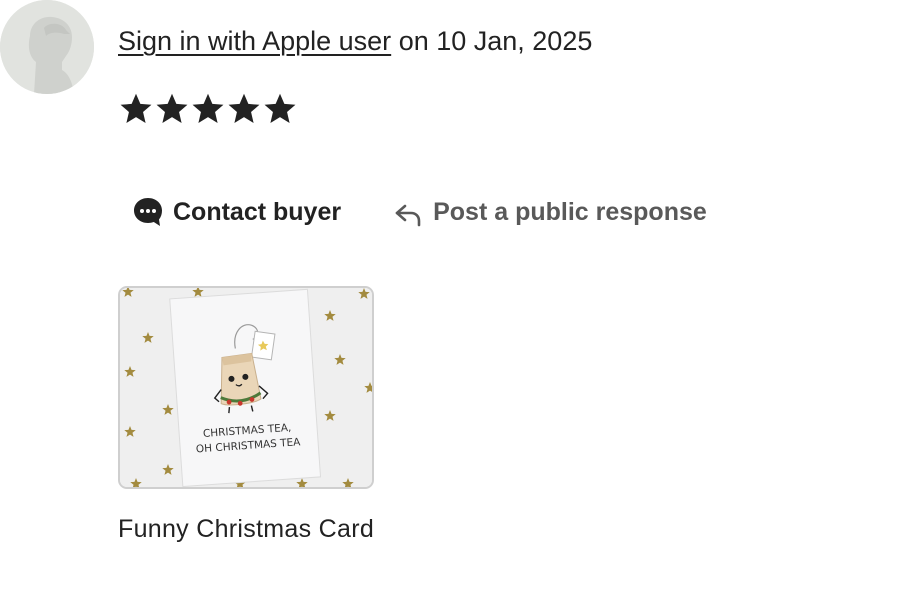 The width and height of the screenshot is (918, 602). What do you see at coordinates (148, 212) in the screenshot?
I see `chat-bubble-icon` at bounding box center [148, 212].